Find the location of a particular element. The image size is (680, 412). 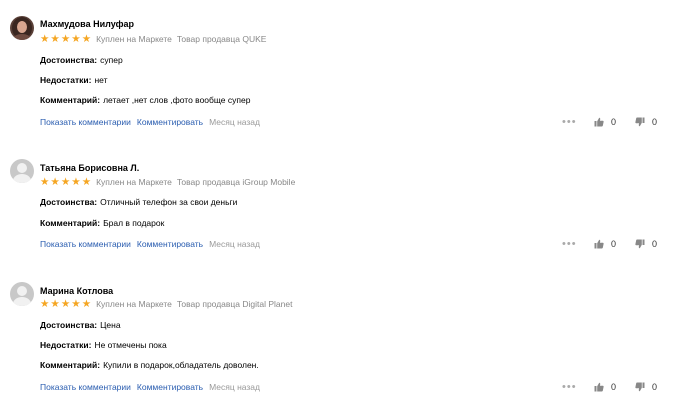

pros-text: супер is located at coordinates (111, 60).